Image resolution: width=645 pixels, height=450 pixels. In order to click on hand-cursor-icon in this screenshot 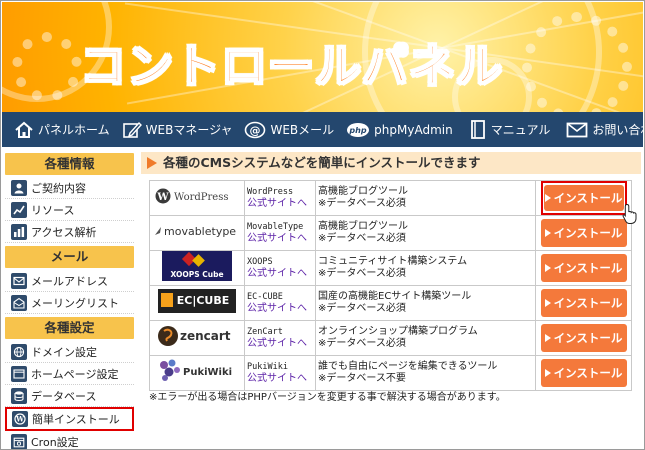, I will do `click(629, 213)`.